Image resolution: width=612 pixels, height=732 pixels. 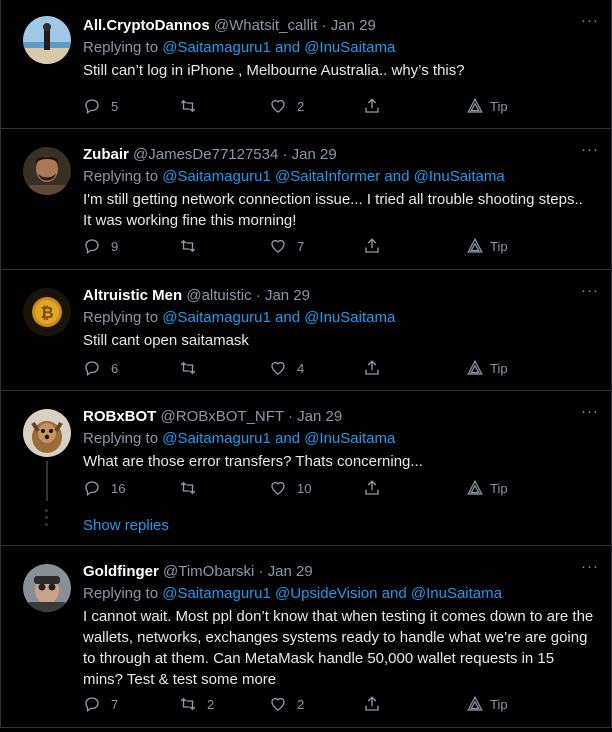 I want to click on handle: @ROBxBOT_NFT, so click(x=222, y=416).